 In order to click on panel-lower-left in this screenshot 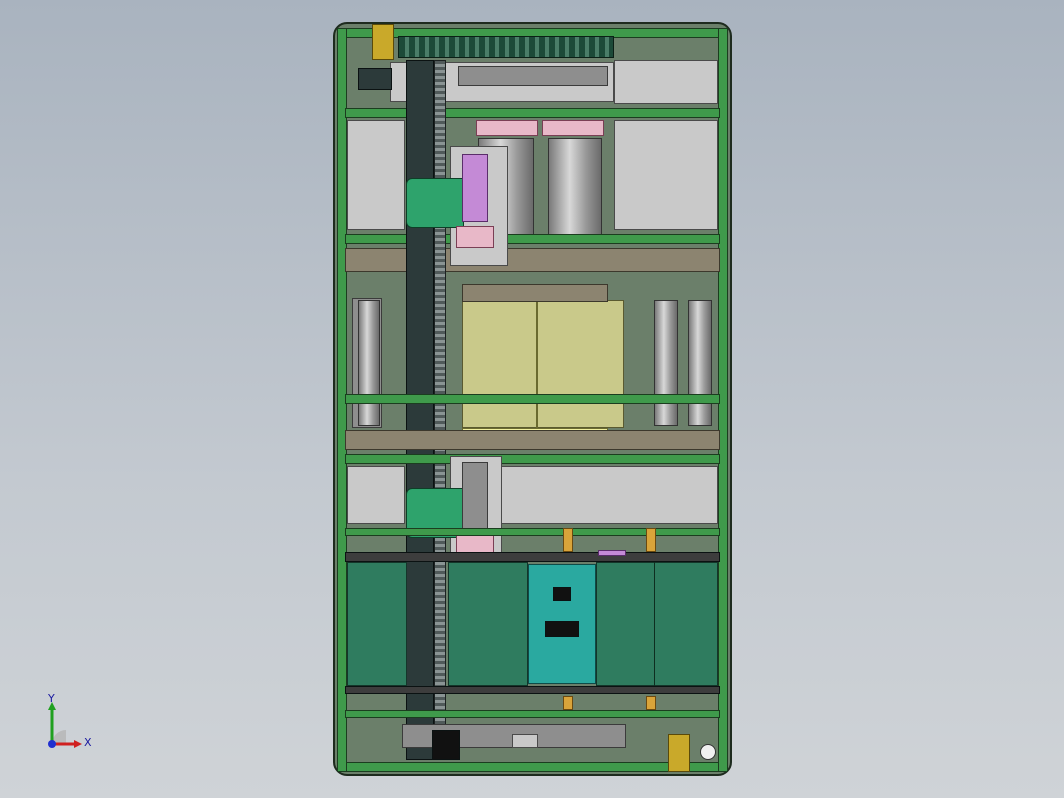, I will do `click(376, 495)`.